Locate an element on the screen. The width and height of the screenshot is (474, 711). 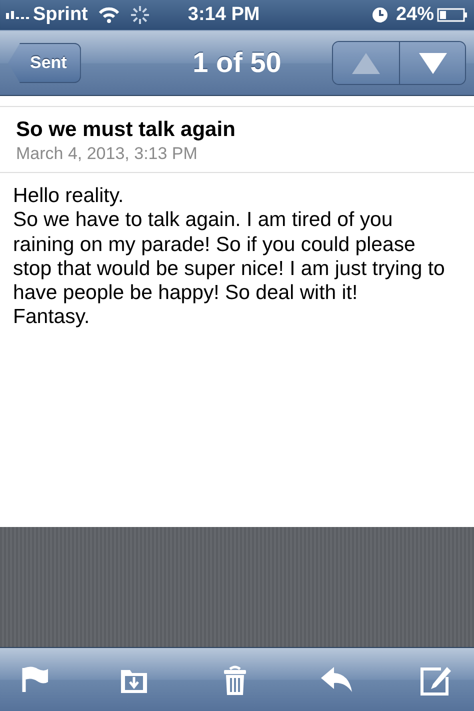
signal-icon is located at coordinates (17, 15).